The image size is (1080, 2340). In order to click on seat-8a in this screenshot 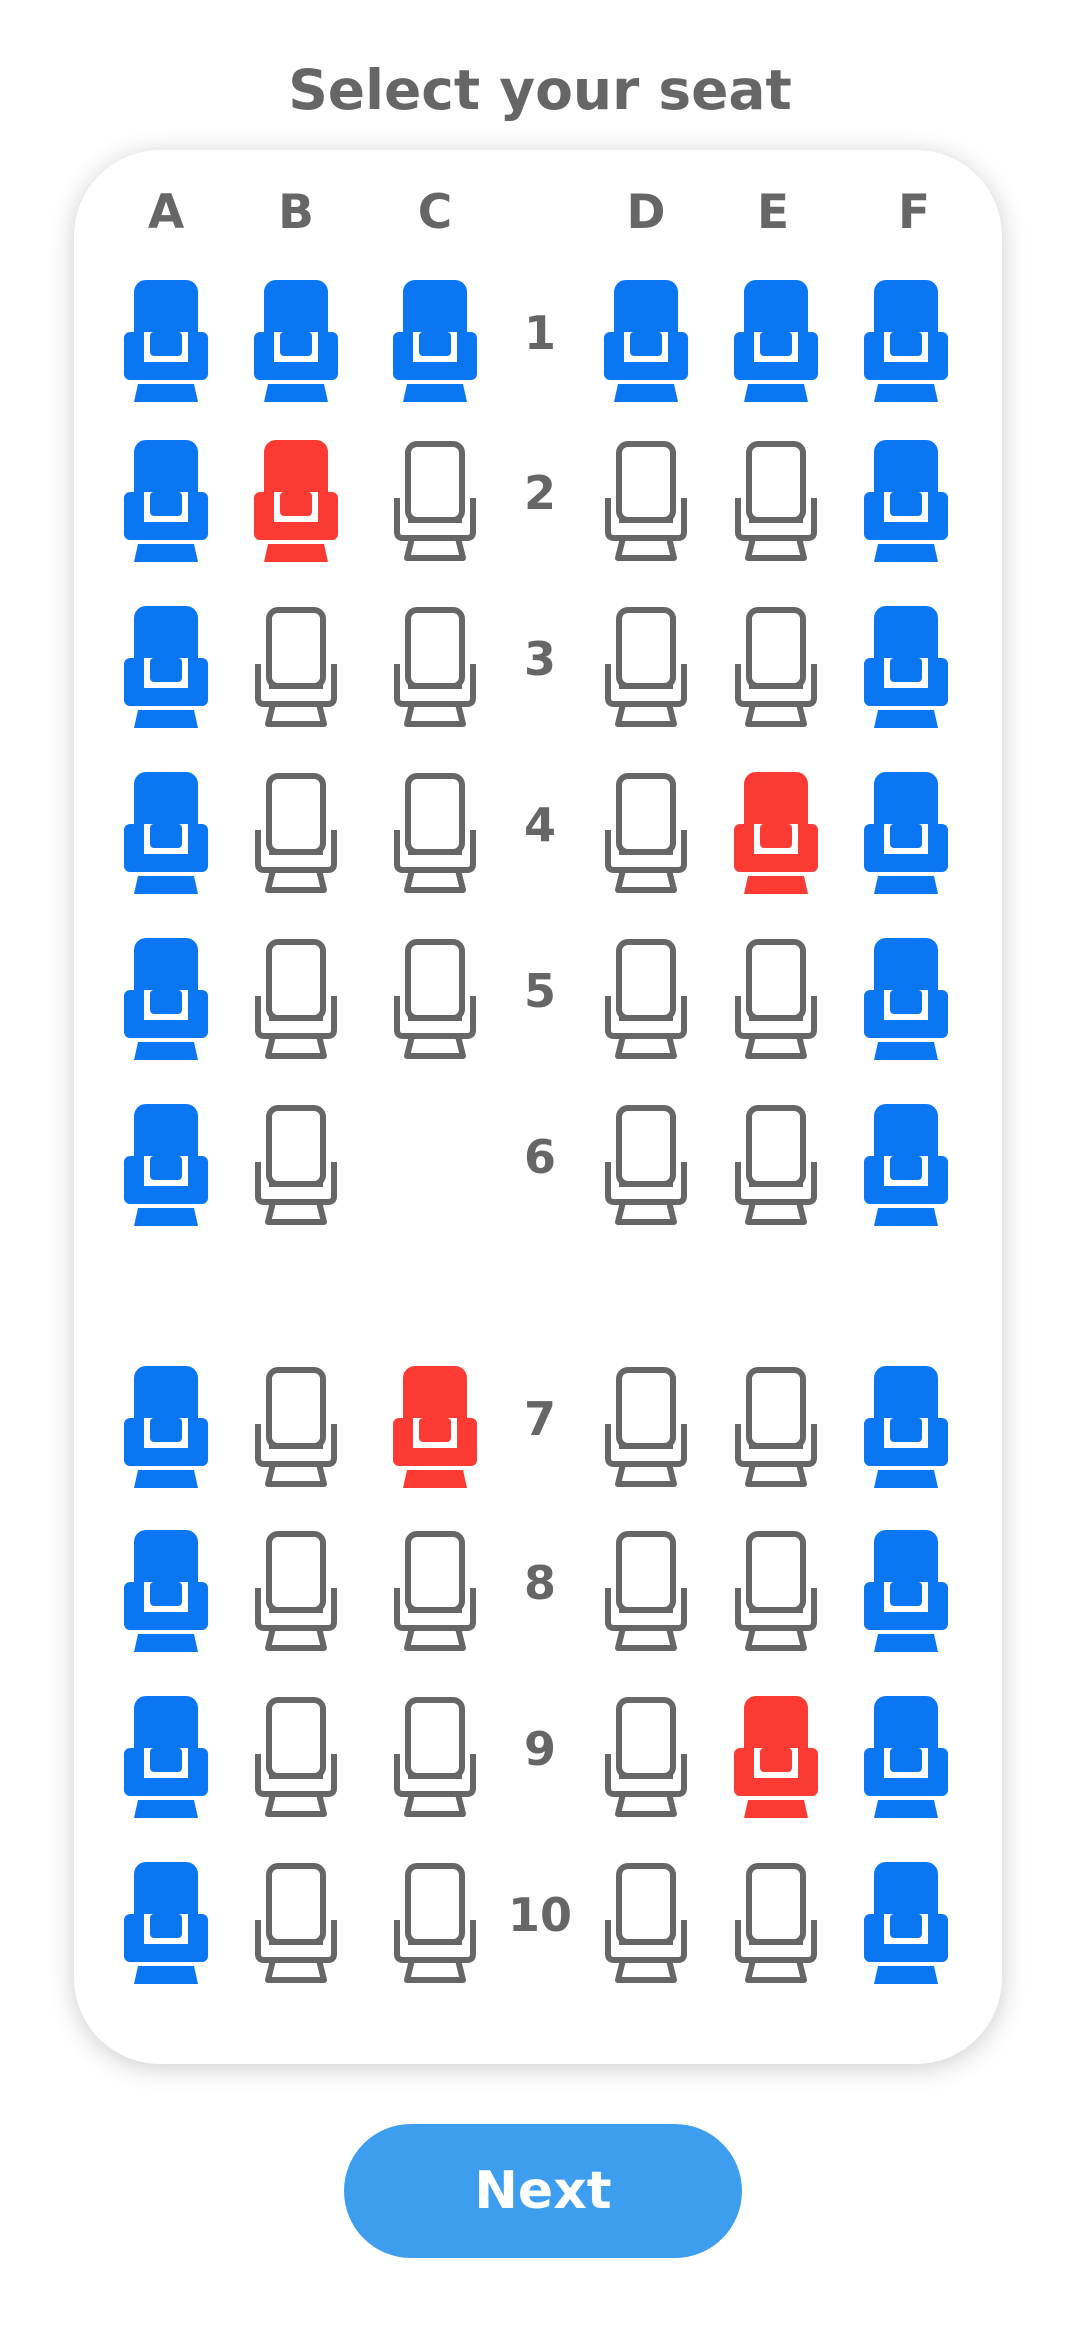, I will do `click(166, 1591)`.